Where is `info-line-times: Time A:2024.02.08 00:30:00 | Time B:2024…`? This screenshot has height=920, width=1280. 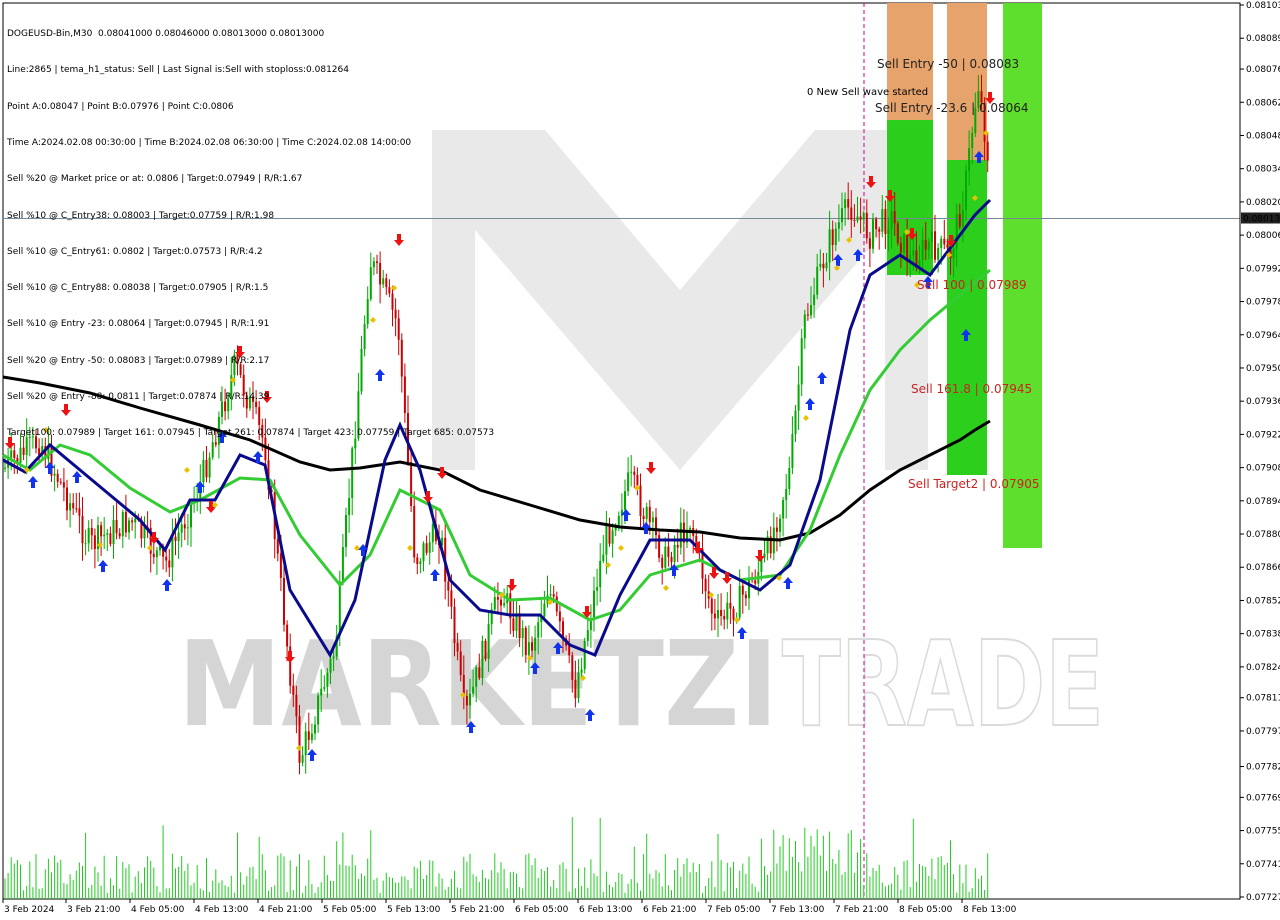
info-line-times: Time A:2024.02.08 00:30:00 | Time B:2024… is located at coordinates (209, 143).